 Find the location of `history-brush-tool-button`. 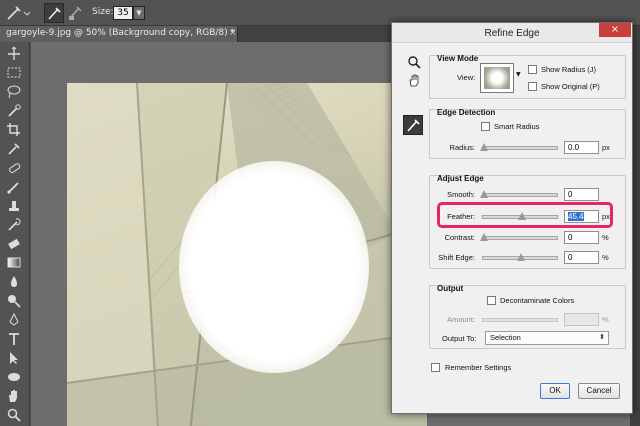

history-brush-tool-button is located at coordinates (14, 224).